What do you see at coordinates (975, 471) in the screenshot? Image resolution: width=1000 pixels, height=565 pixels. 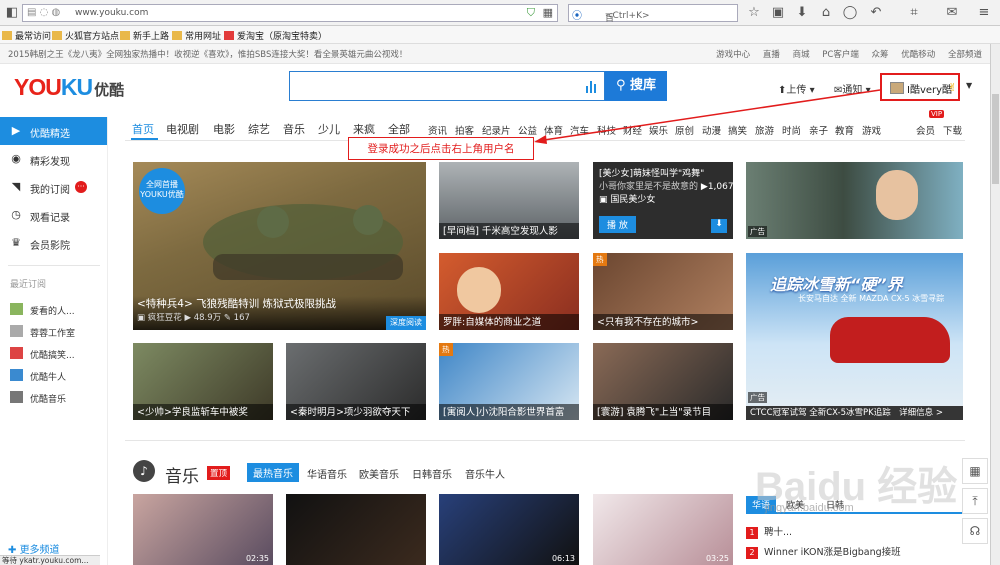 I see `qr-code-icon: ▦` at bounding box center [975, 471].